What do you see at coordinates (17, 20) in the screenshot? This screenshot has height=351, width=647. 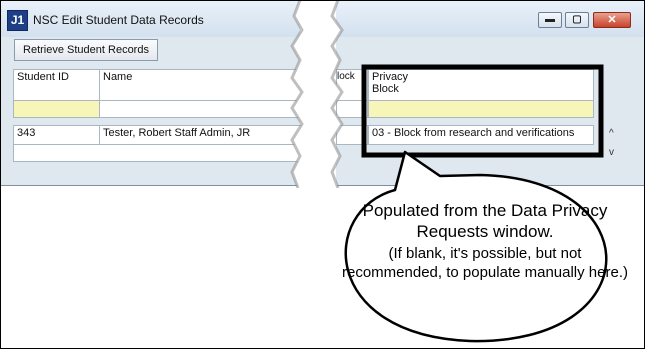 I see `j1-app-icon: J1` at bounding box center [17, 20].